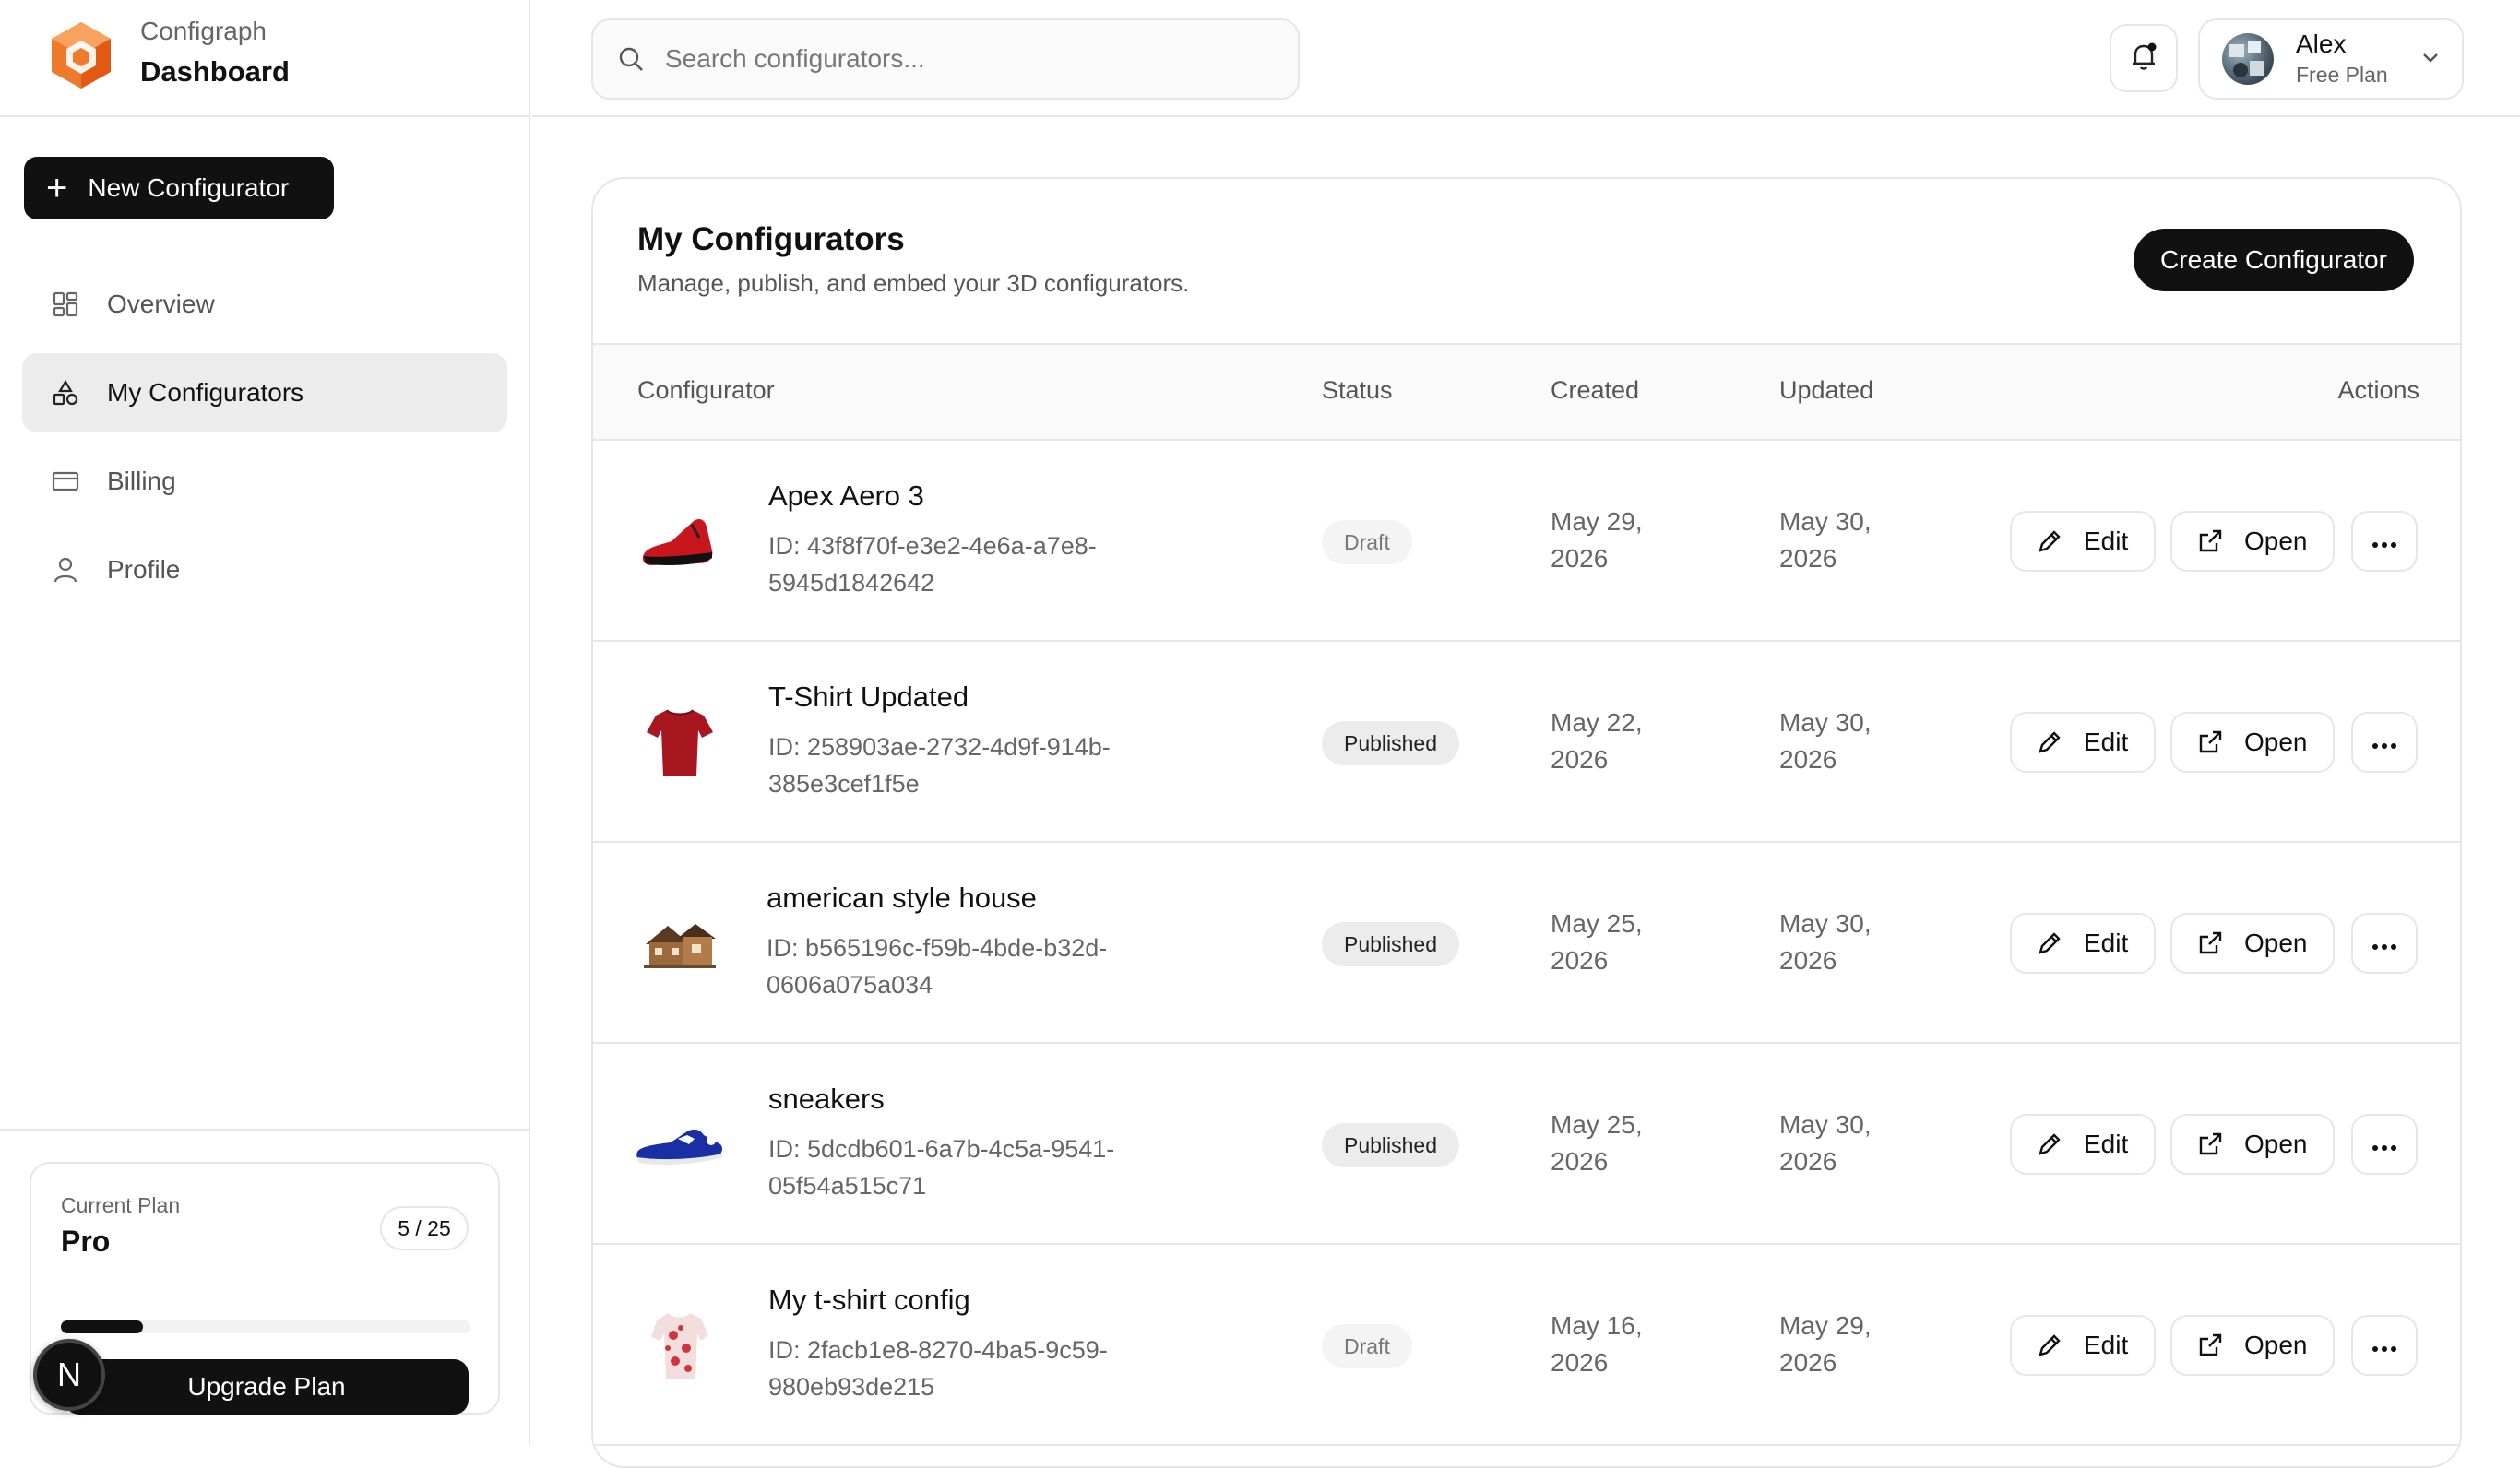  What do you see at coordinates (267, 1387) in the screenshot?
I see `upgrade-plan-button: Upgrade Plan` at bounding box center [267, 1387].